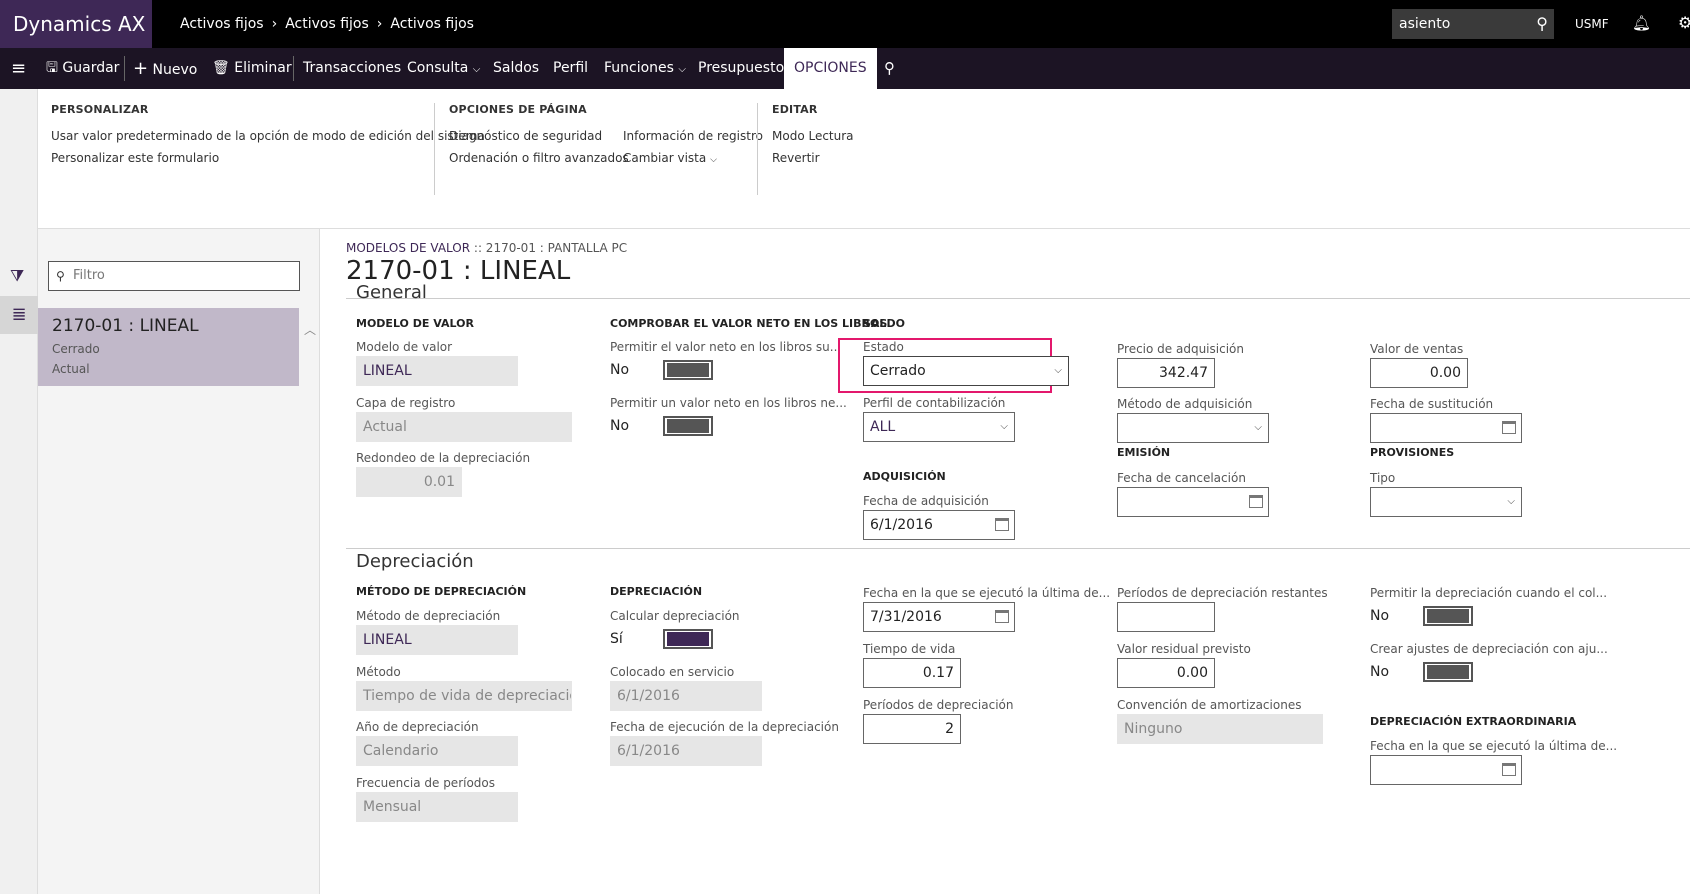 This screenshot has width=1690, height=894. I want to click on extraordinary-depreciation-date-field, so click(1446, 770).